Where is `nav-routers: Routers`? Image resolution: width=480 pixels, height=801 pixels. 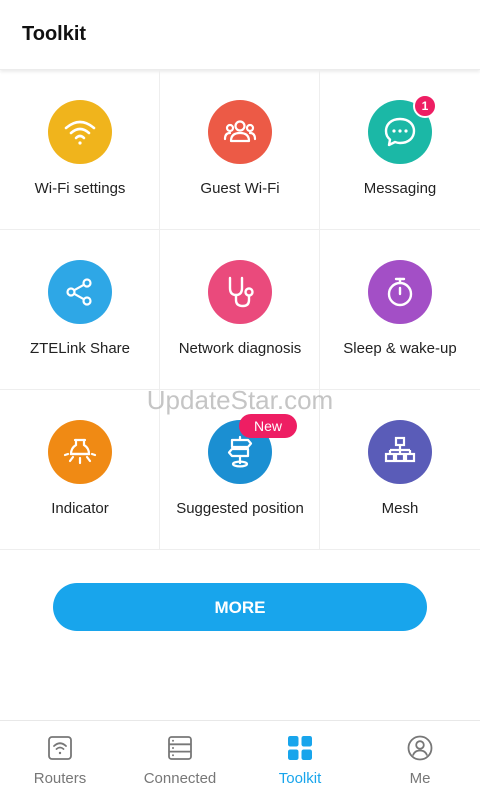
nav-routers: Routers is located at coordinates (60, 761).